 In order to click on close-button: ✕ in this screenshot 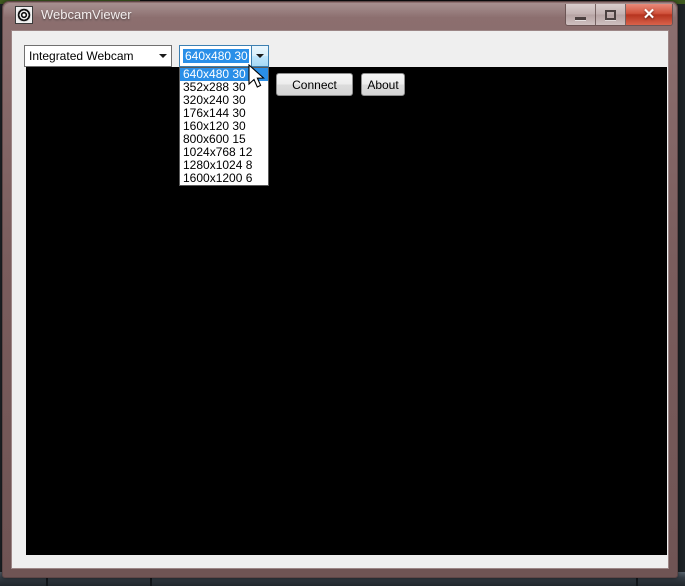, I will do `click(649, 14)`.